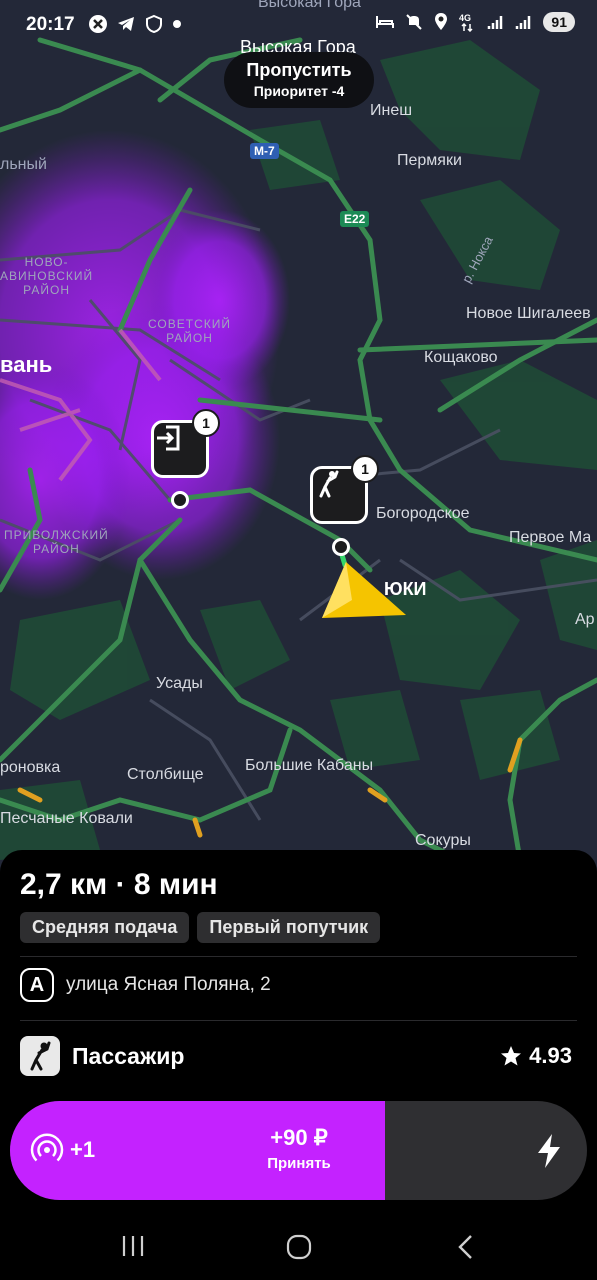  I want to click on location-icon, so click(441, 21).